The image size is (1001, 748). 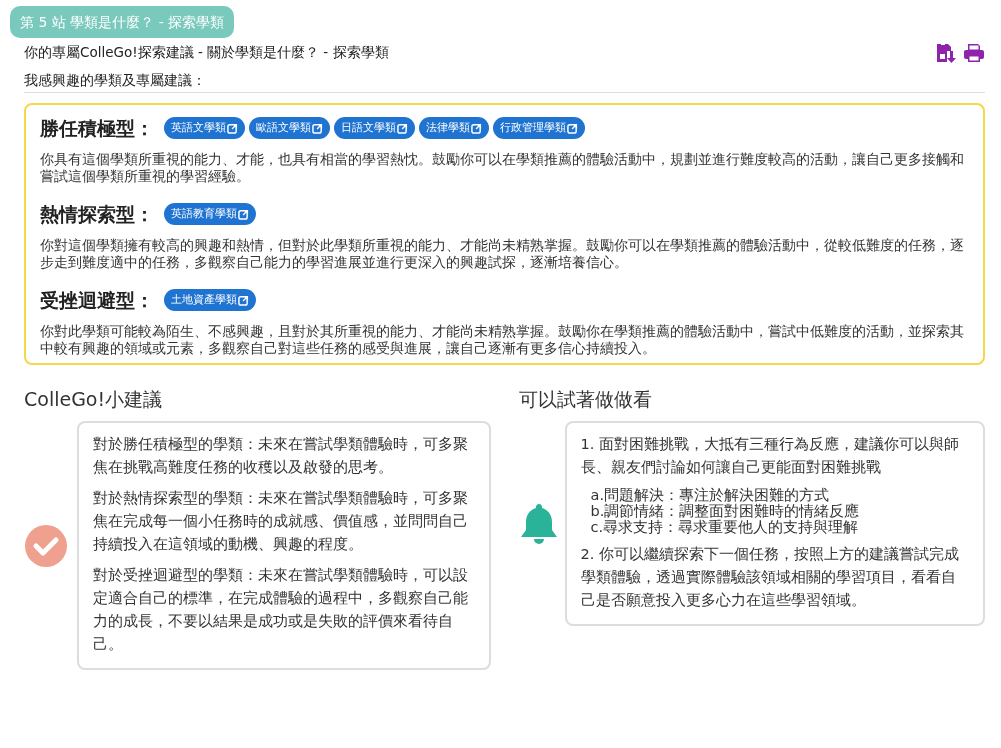 What do you see at coordinates (946, 53) in the screenshot?
I see `save-download-icon` at bounding box center [946, 53].